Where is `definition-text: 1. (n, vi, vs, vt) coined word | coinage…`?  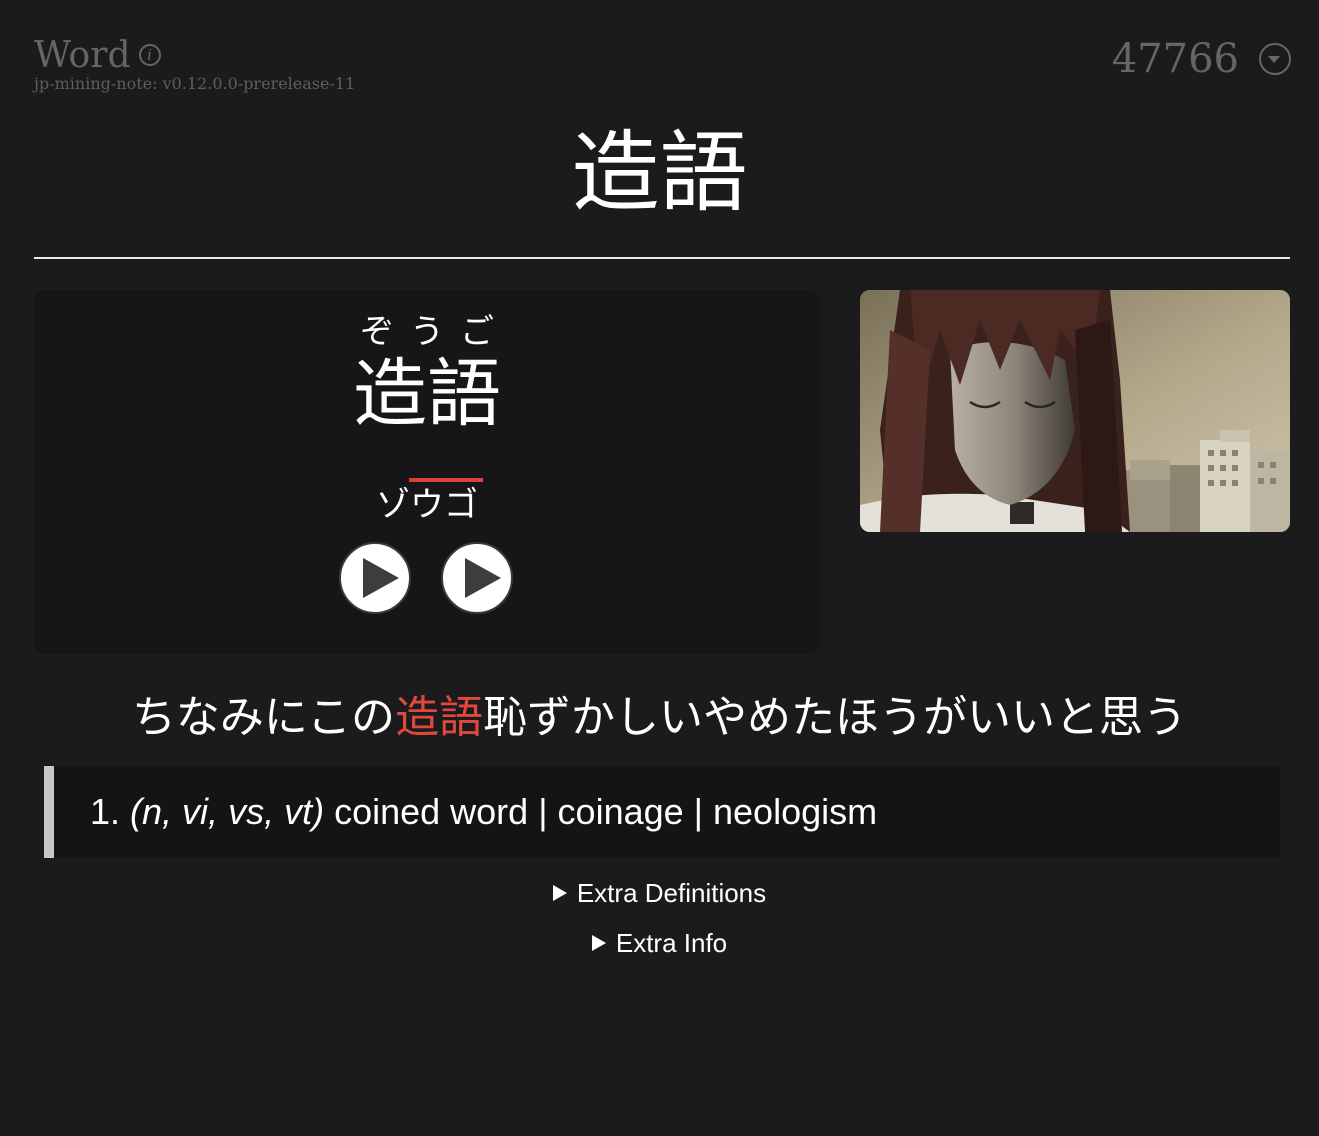
definition-text: 1. (n, vi, vs, vt) coined word | coinage… is located at coordinates (483, 812).